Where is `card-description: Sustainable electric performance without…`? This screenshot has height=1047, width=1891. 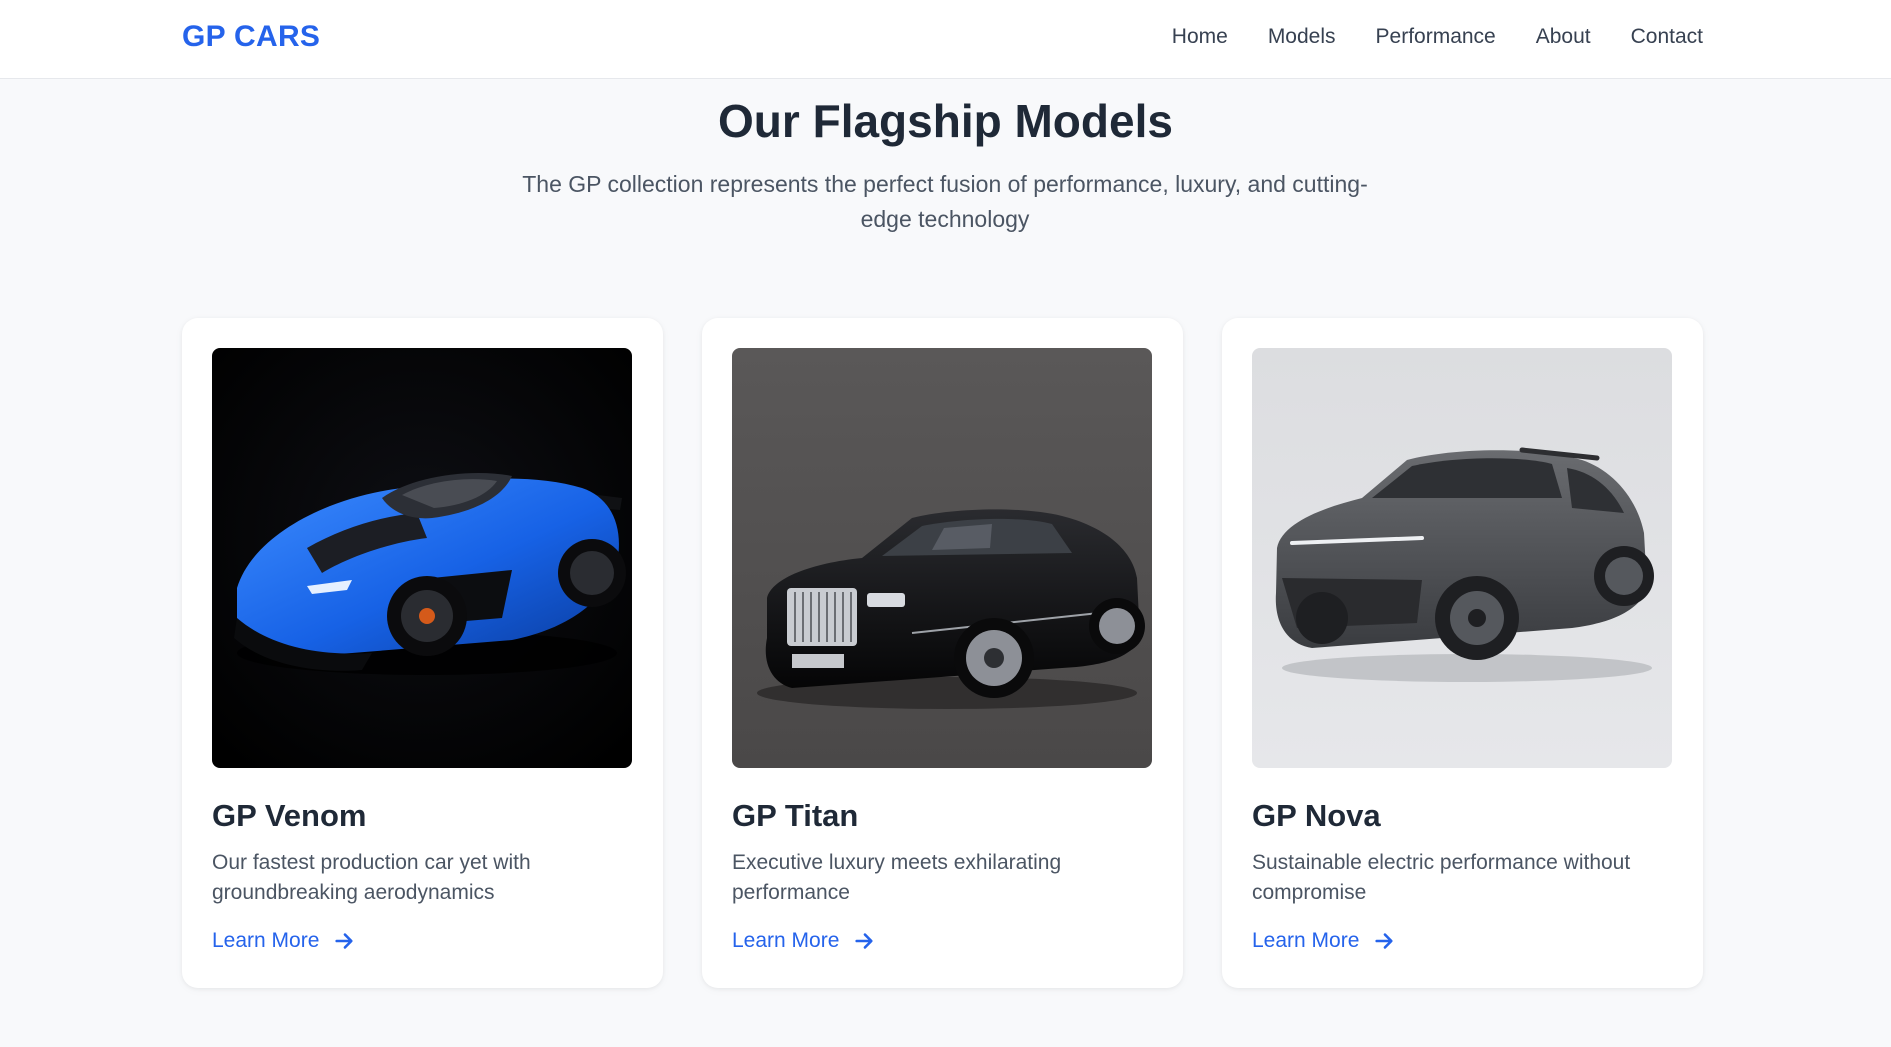
card-description: Sustainable electric performance without… is located at coordinates (1441, 877).